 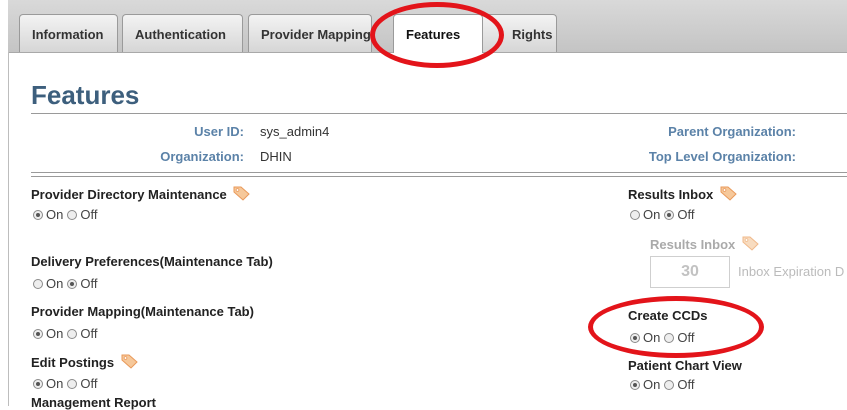 I want to click on results-inbox-sub-label: Results Inbox, so click(x=693, y=244).